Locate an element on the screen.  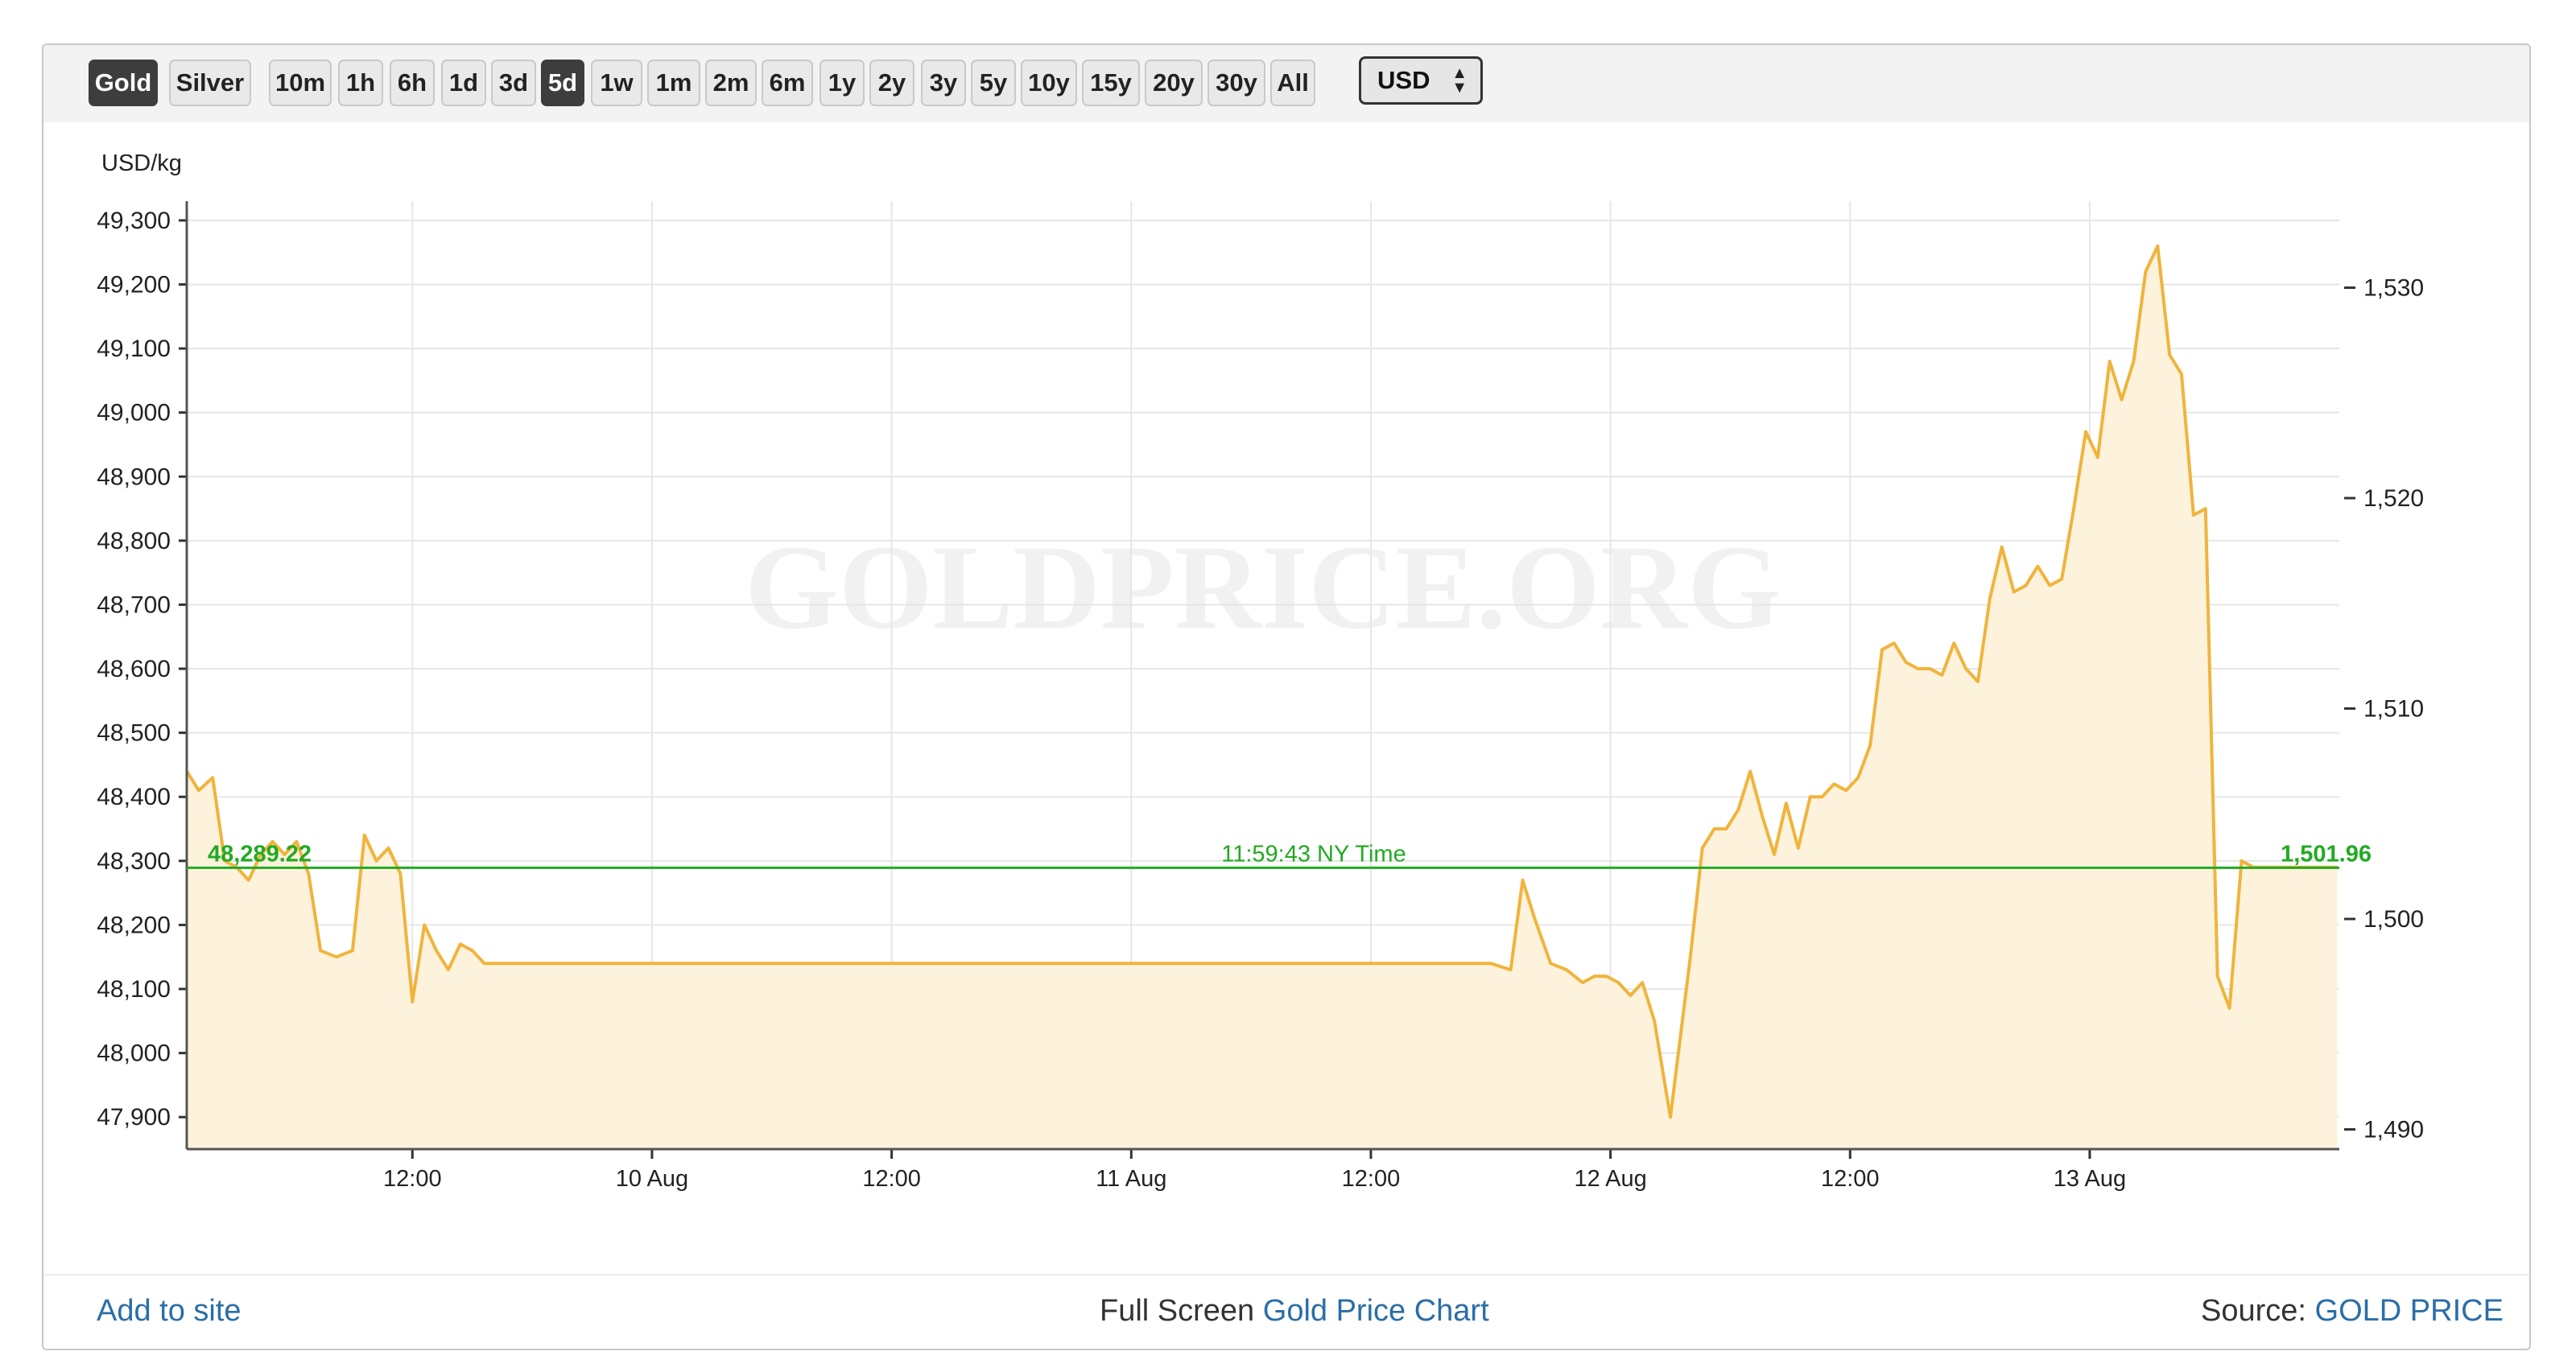
source-label: Source: GOLD PRICE is located at coordinates (2352, 1311).